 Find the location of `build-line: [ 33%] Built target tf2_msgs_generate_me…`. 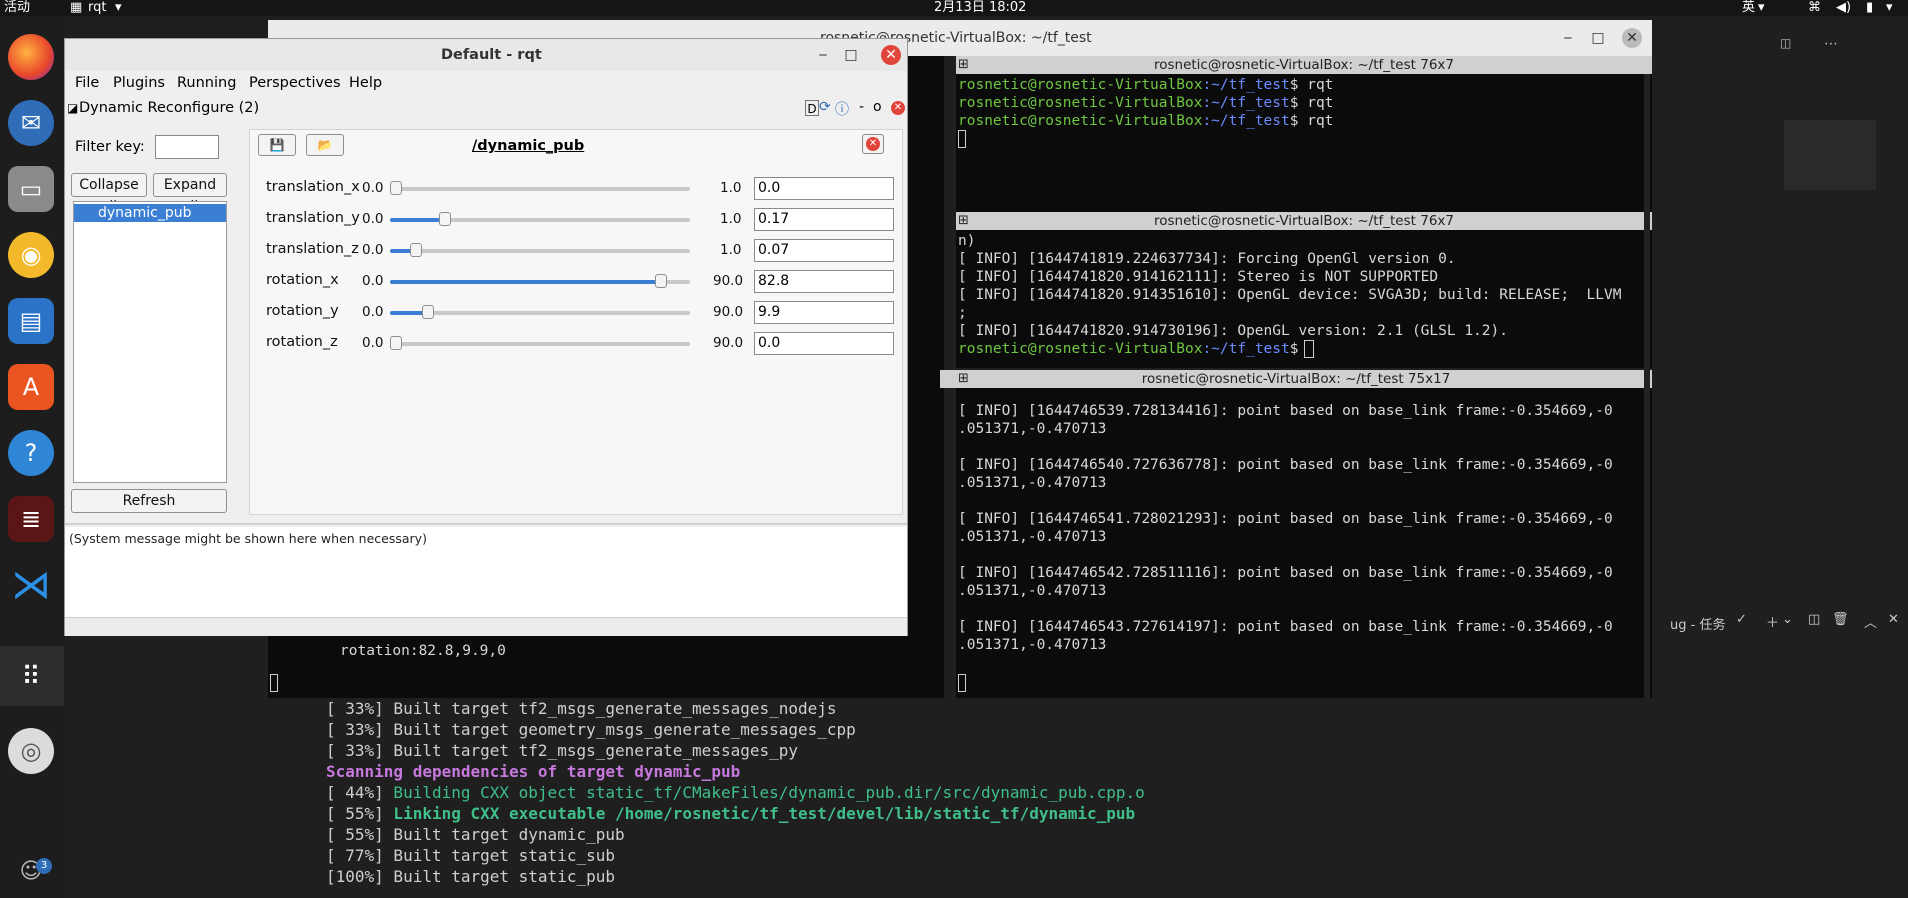

build-line: [ 33%] Built target tf2_msgs_generate_me… is located at coordinates (562, 750).